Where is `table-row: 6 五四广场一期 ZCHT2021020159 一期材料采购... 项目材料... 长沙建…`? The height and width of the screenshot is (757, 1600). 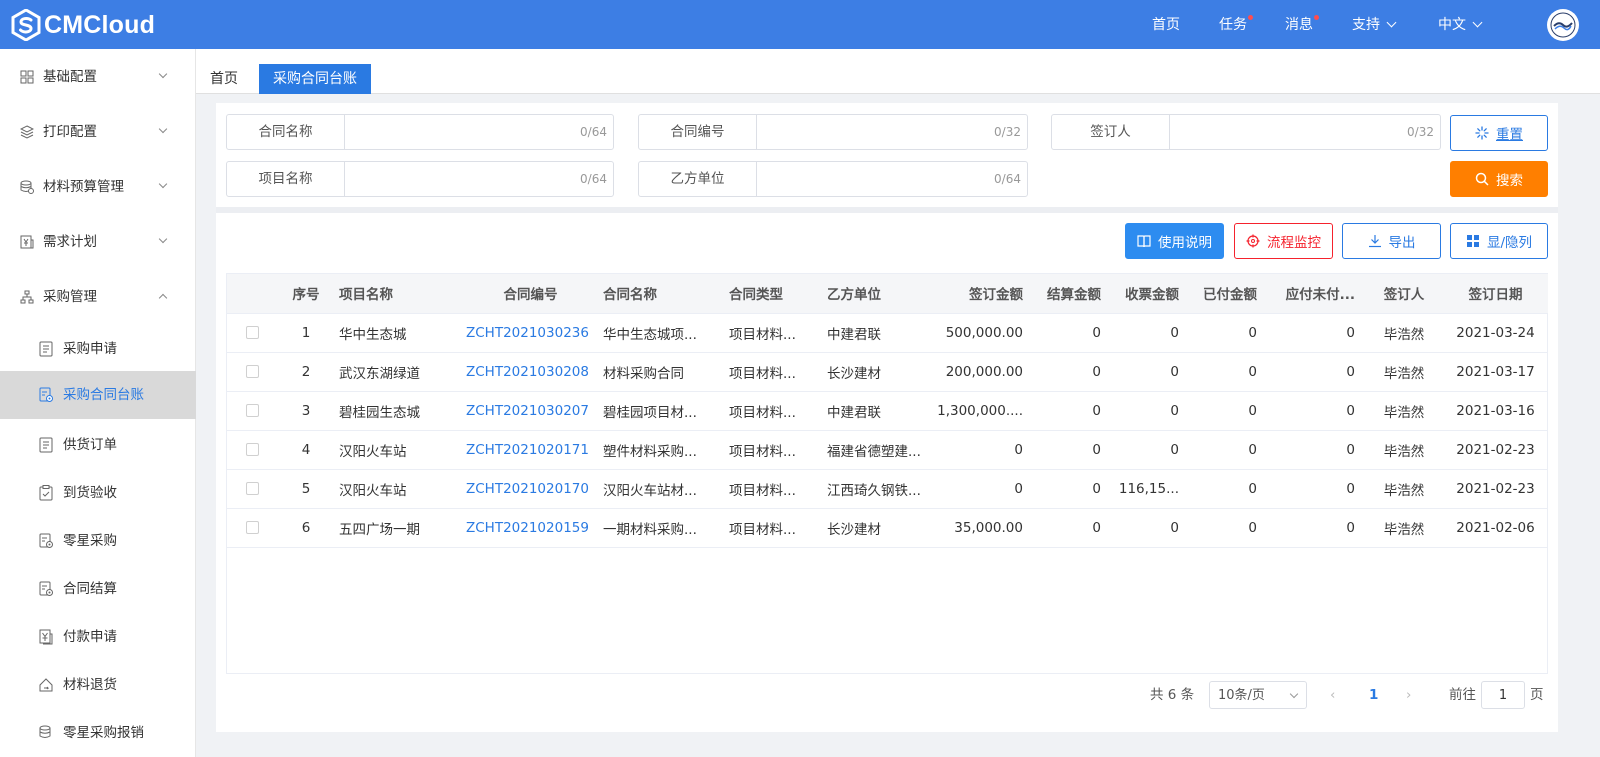
table-row: 6 五四广场一期 ZCHT2021020159 一期材料采购... 项目材料... 长沙建… is located at coordinates (887, 528).